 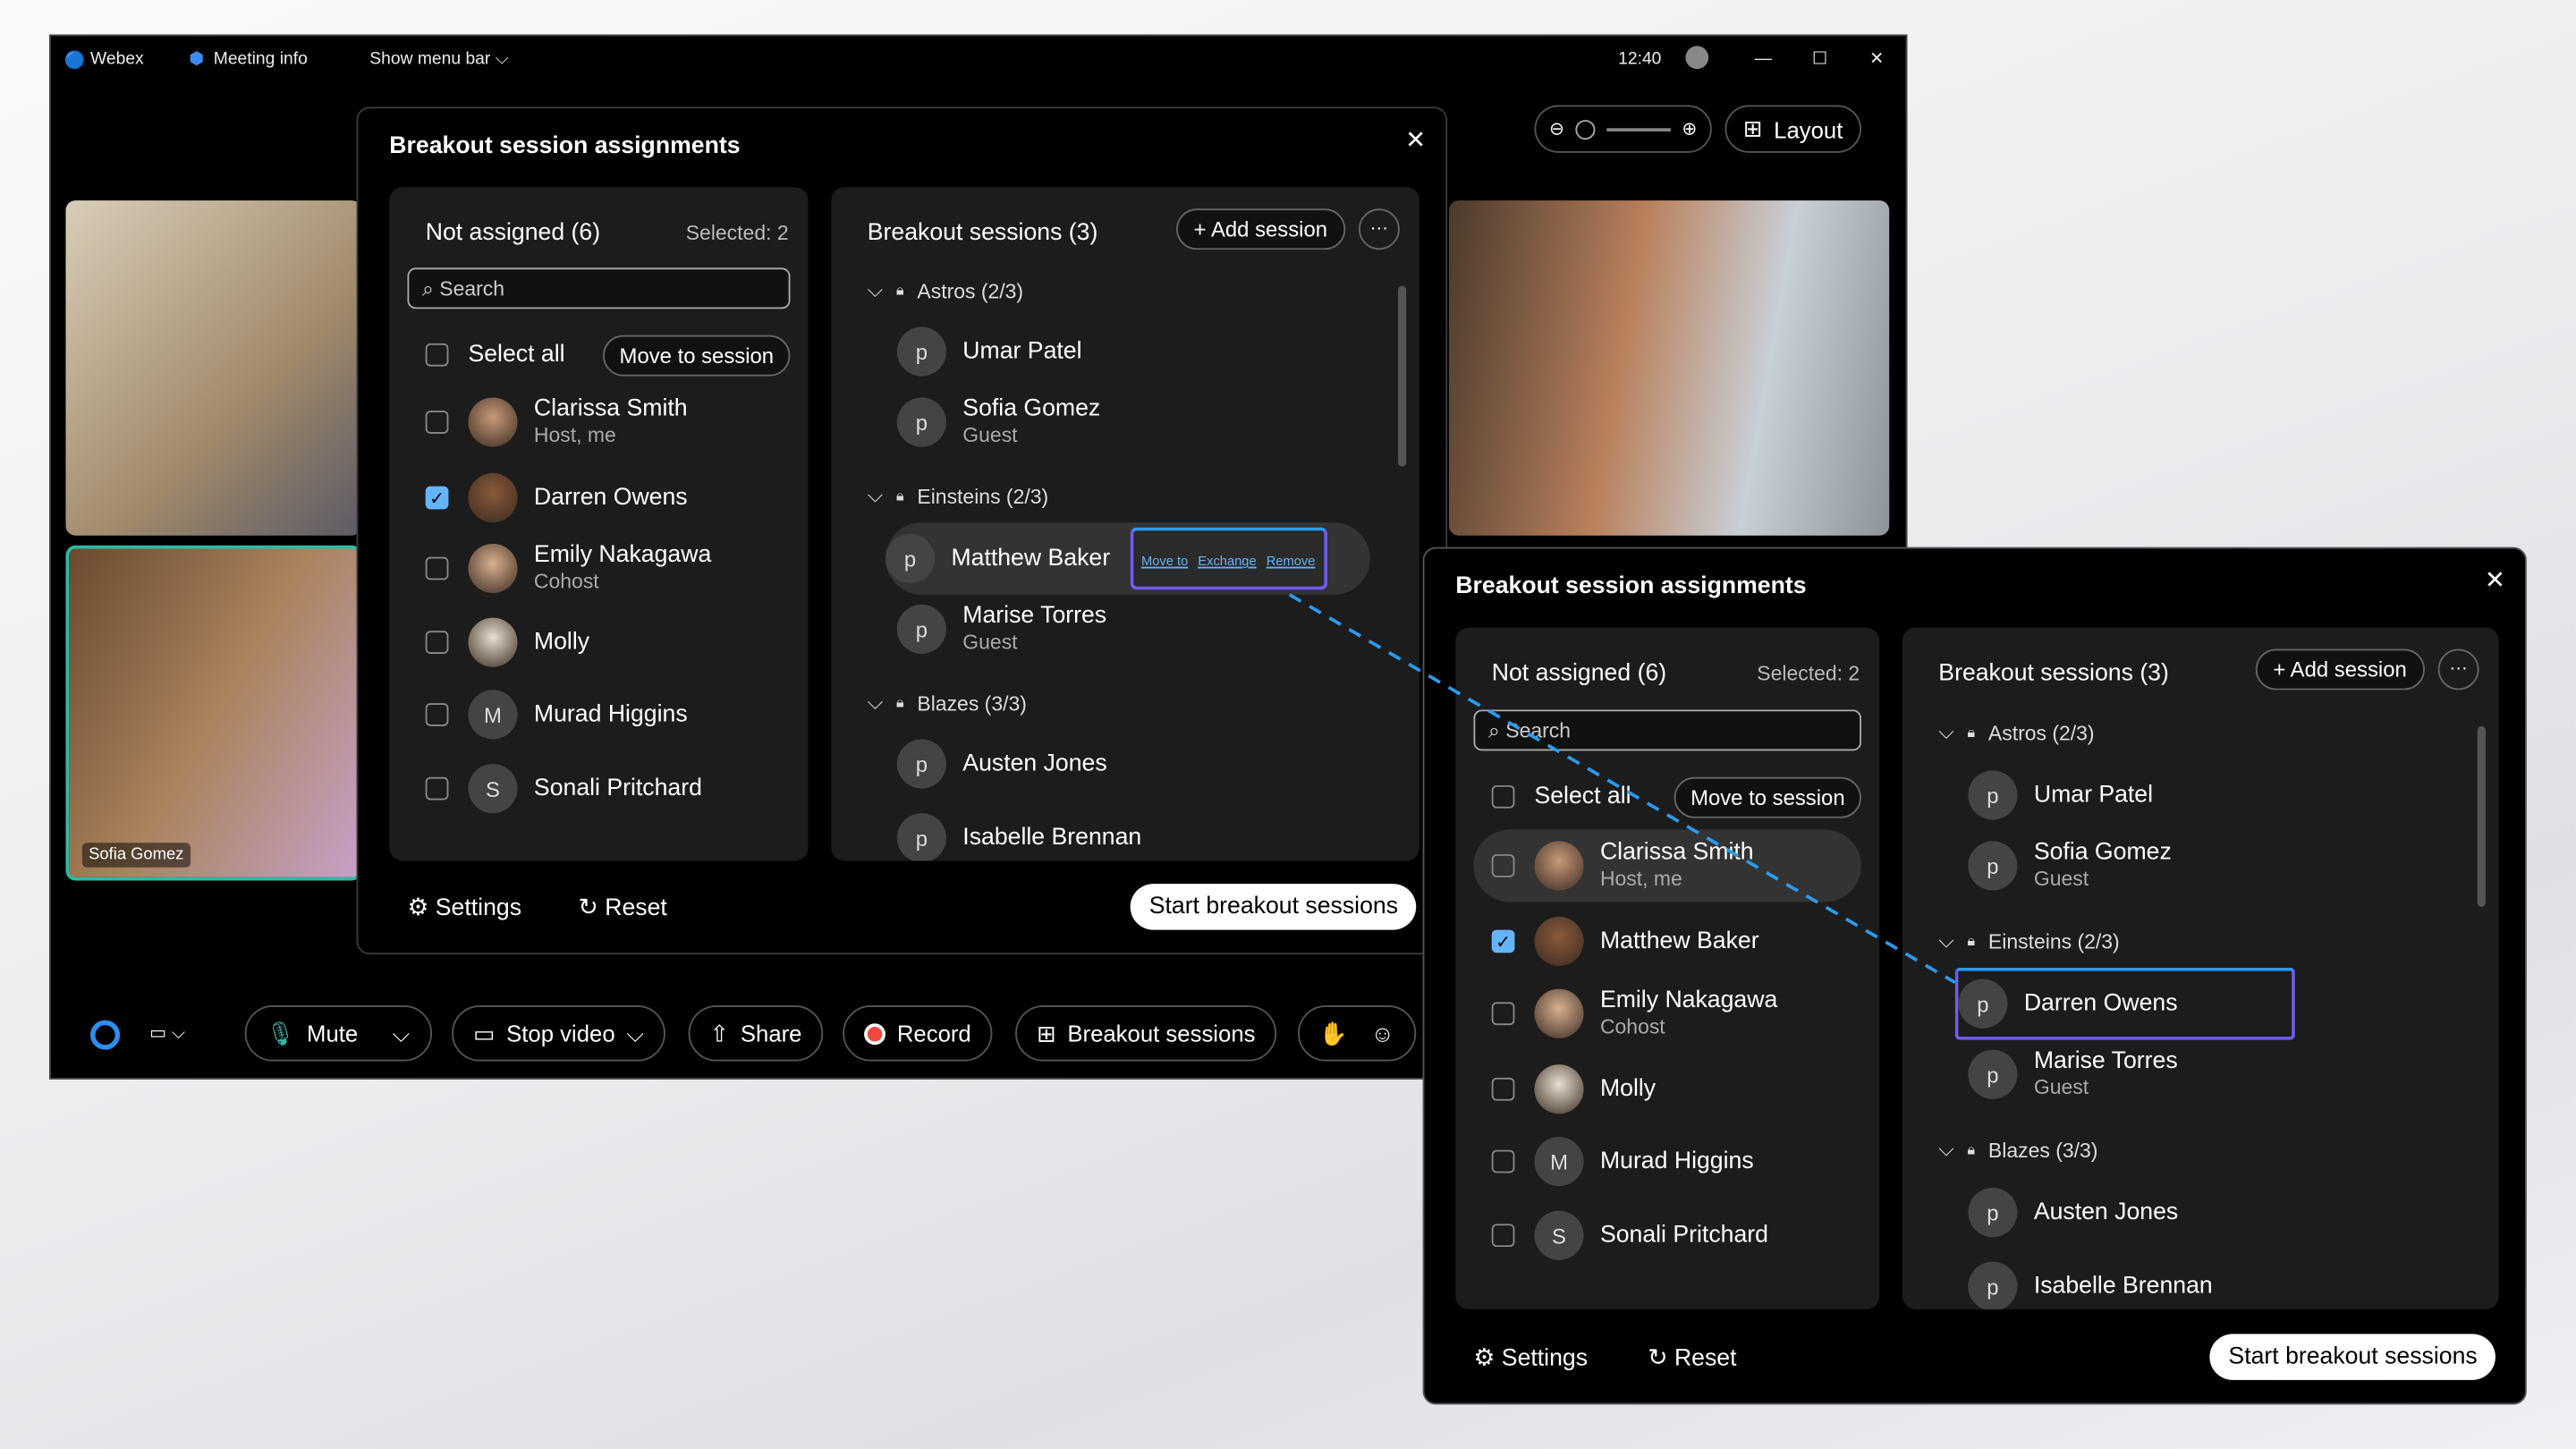 I want to click on drag-path-line, so click(x=1622, y=788).